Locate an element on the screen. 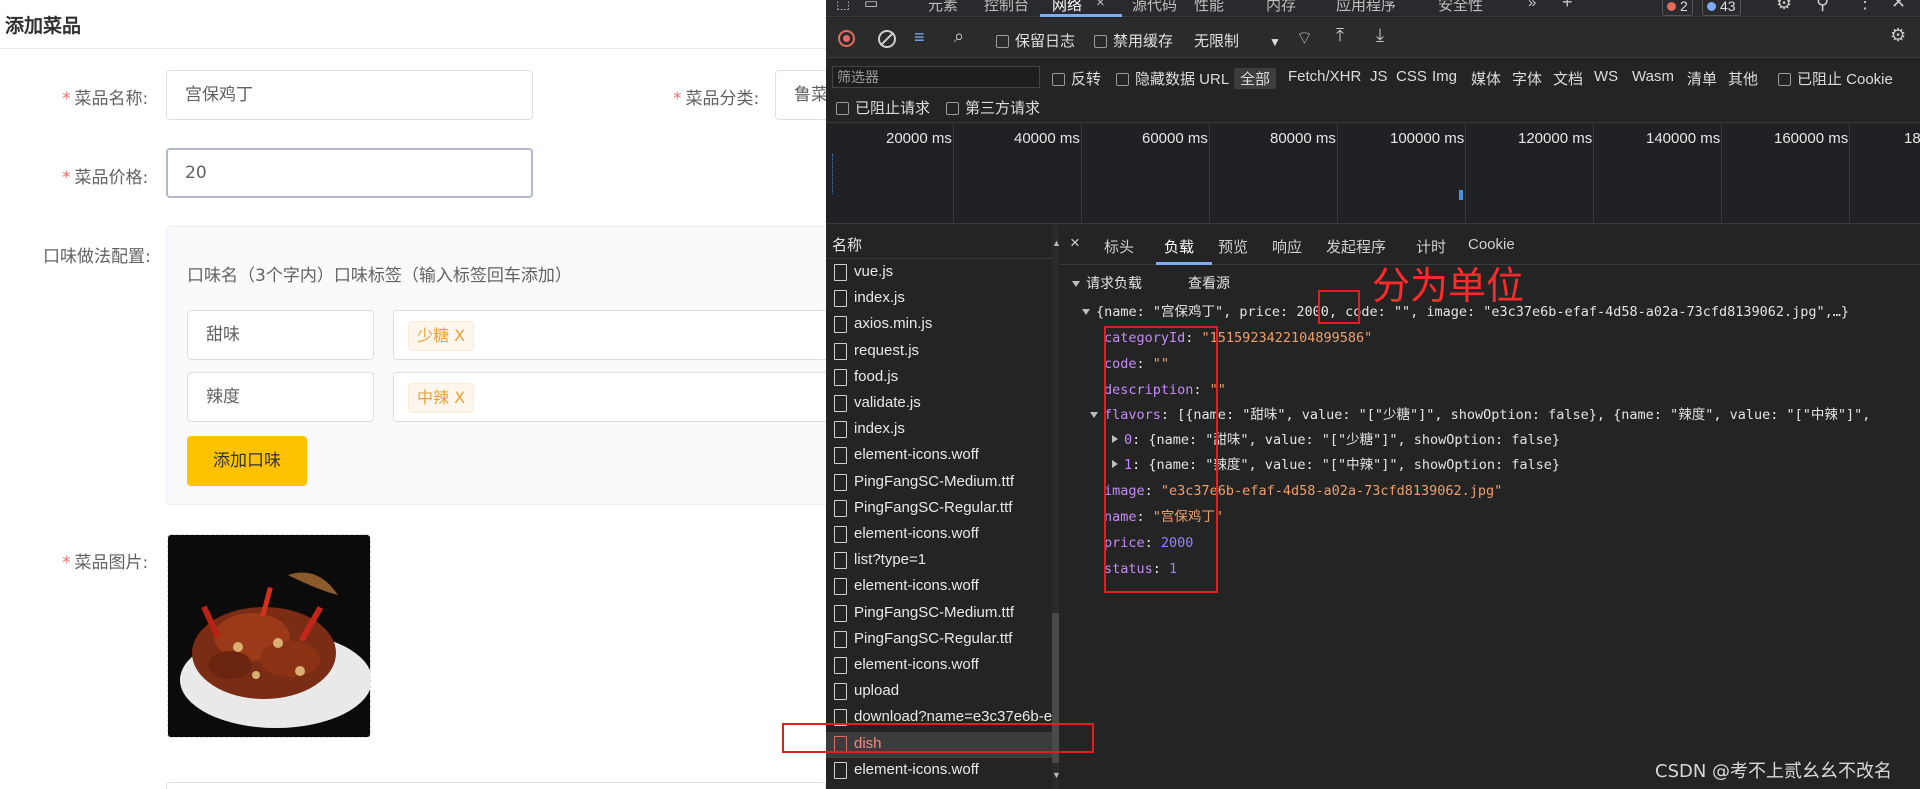 The width and height of the screenshot is (1920, 789). customize-icon: ⚲ is located at coordinates (1822, 7).